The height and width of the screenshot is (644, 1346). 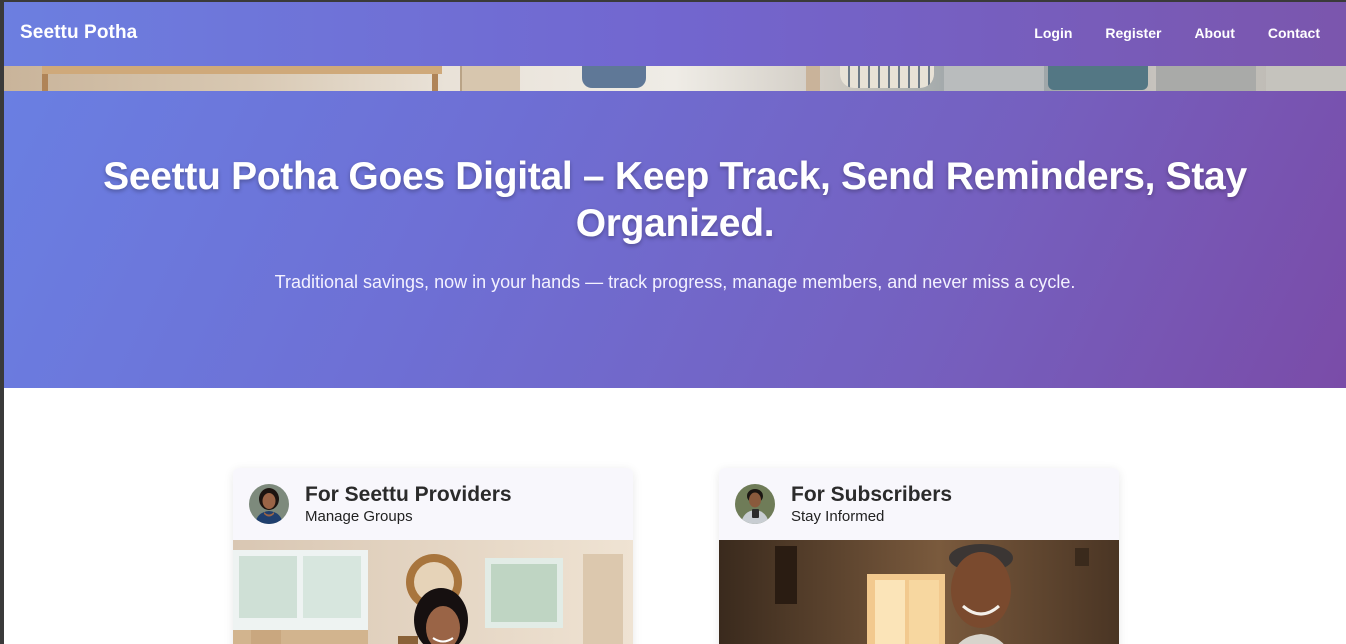 What do you see at coordinates (269, 504) in the screenshot?
I see `woman-avatar-icon` at bounding box center [269, 504].